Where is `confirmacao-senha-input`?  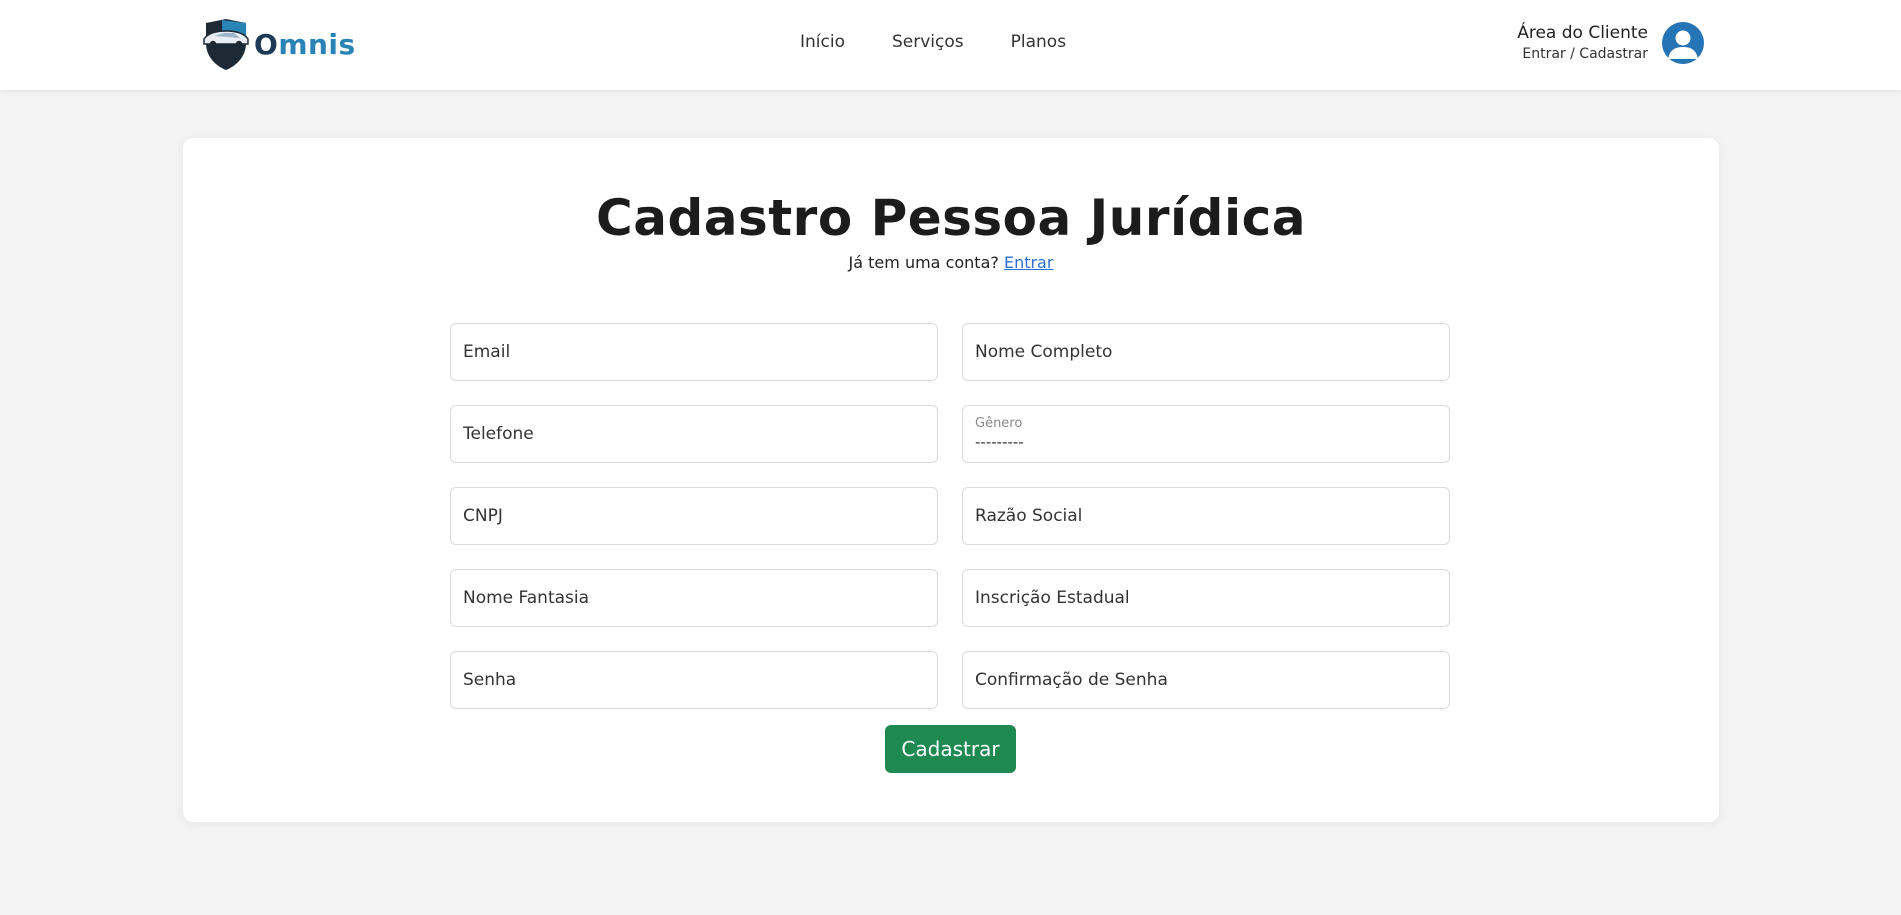 confirmacao-senha-input is located at coordinates (1206, 680).